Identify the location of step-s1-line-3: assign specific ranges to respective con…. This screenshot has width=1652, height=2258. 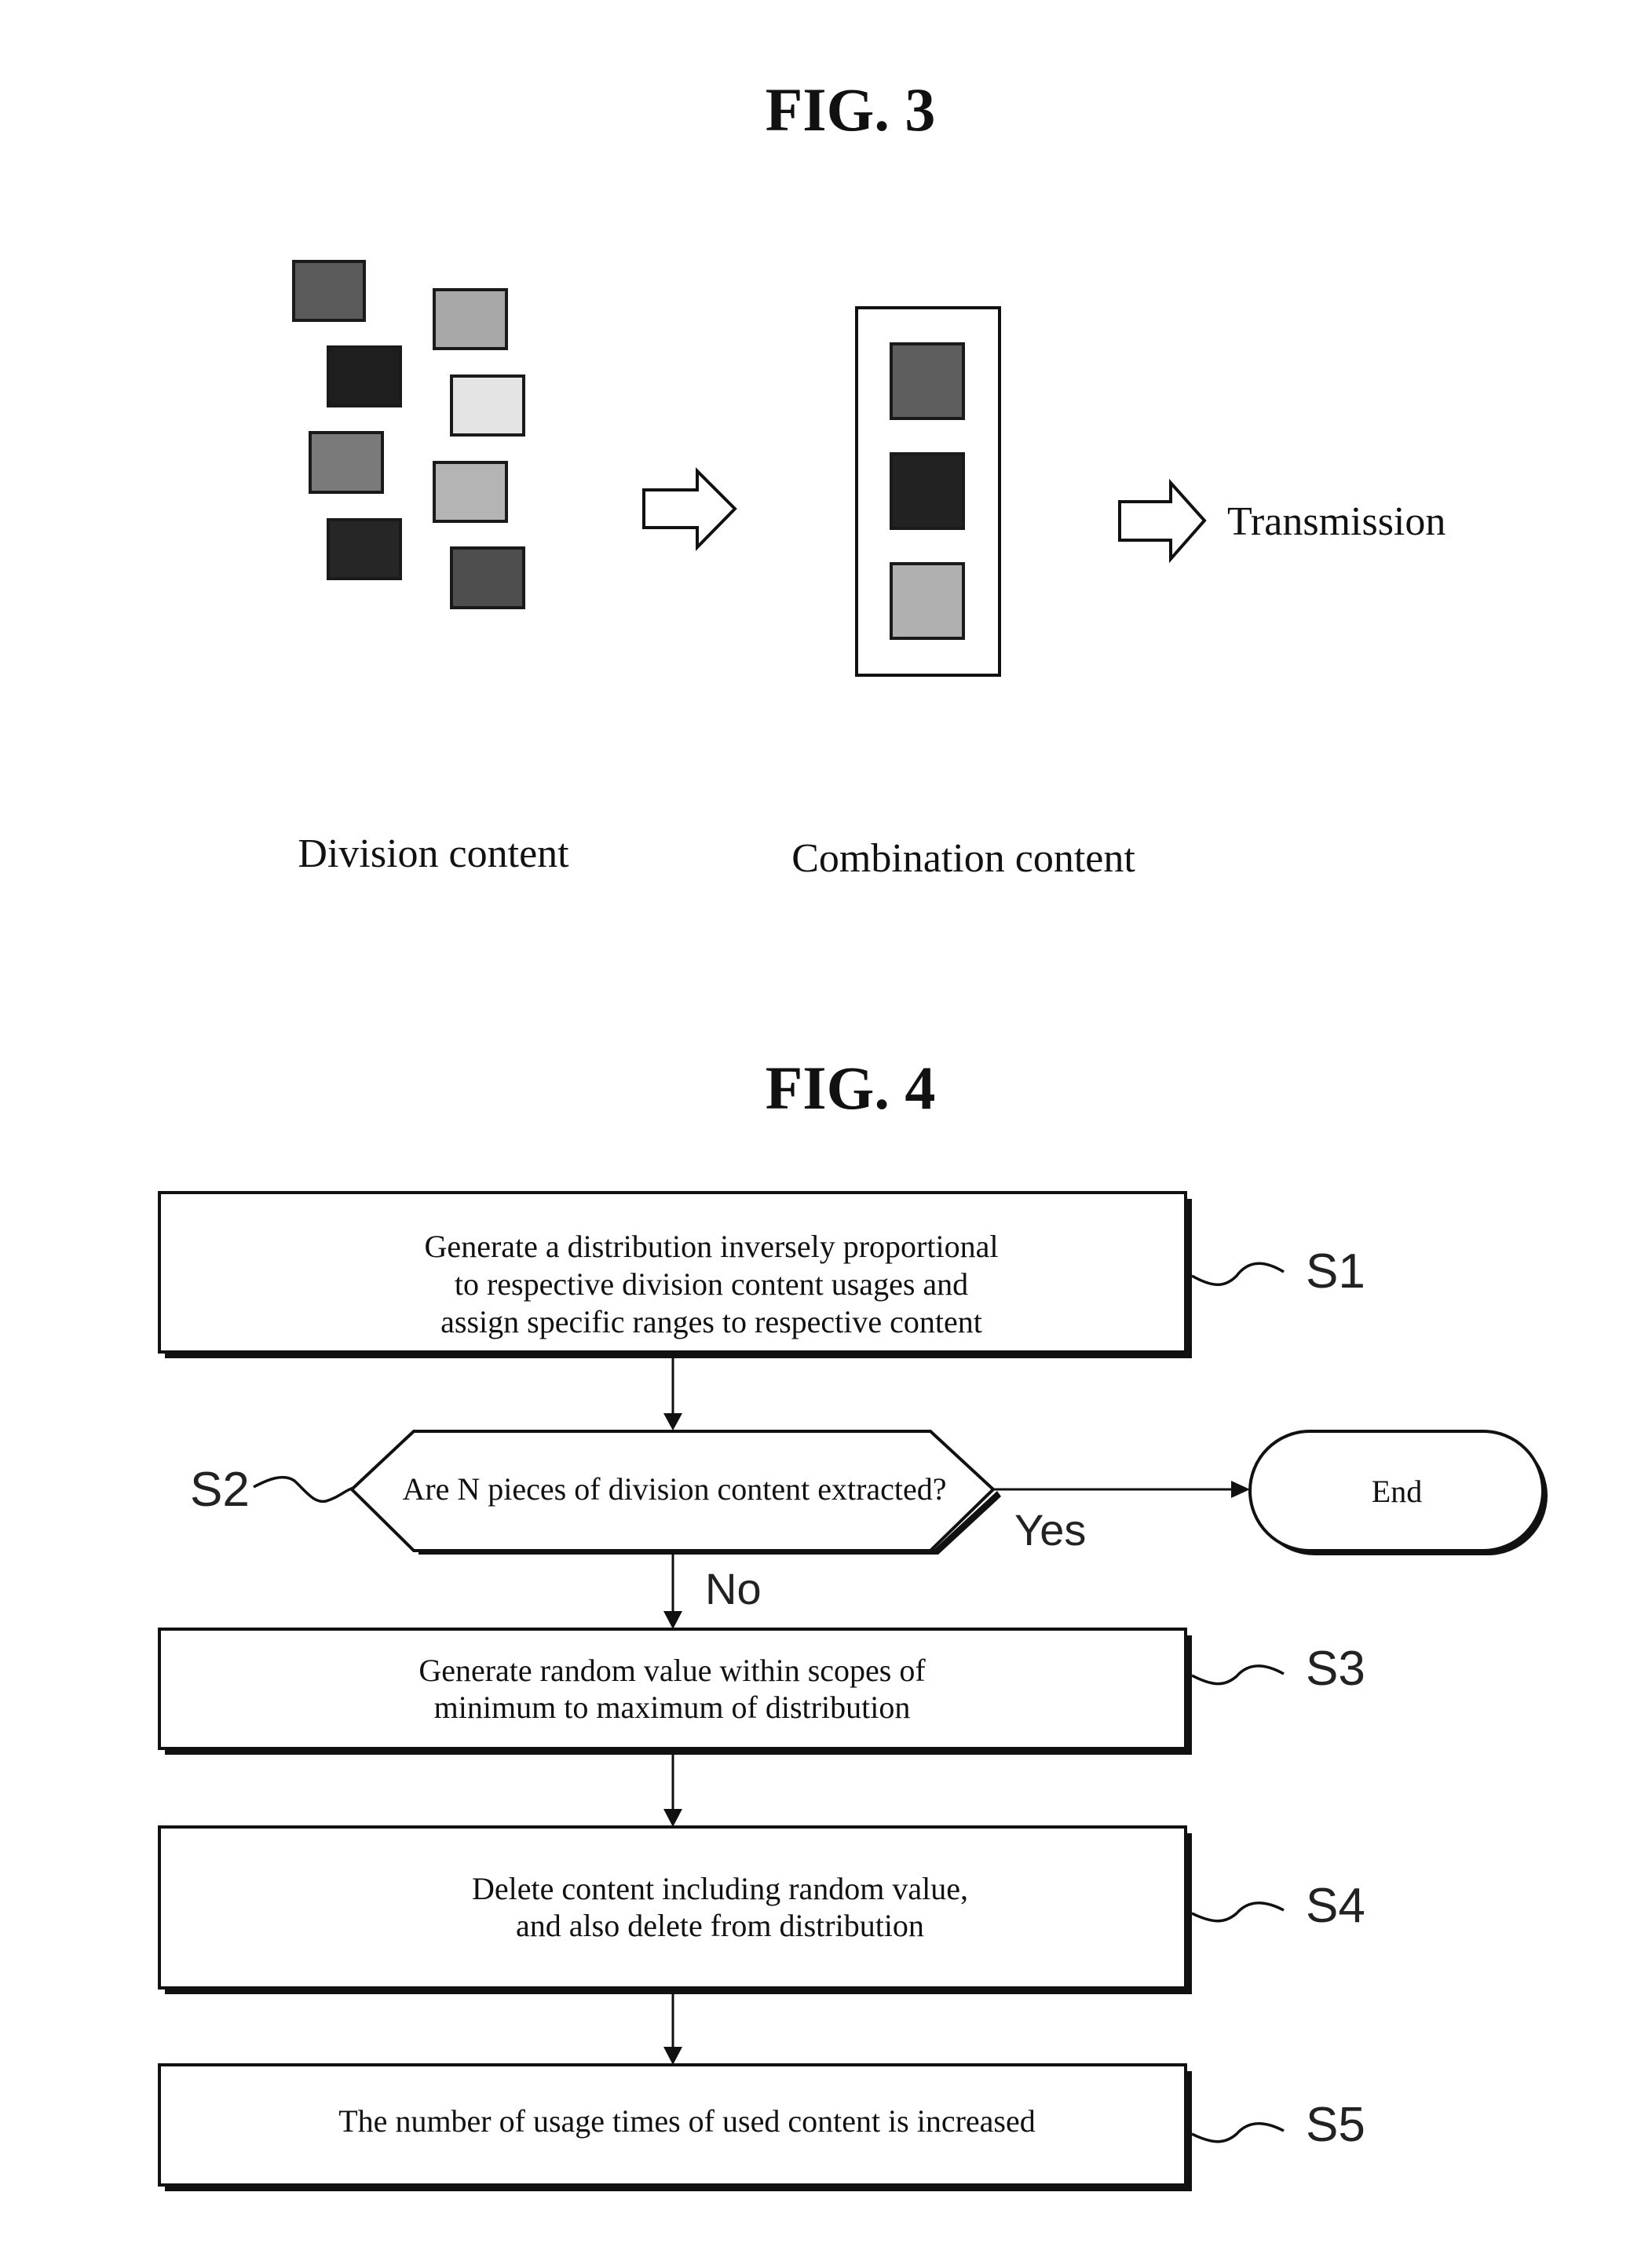
(711, 1321).